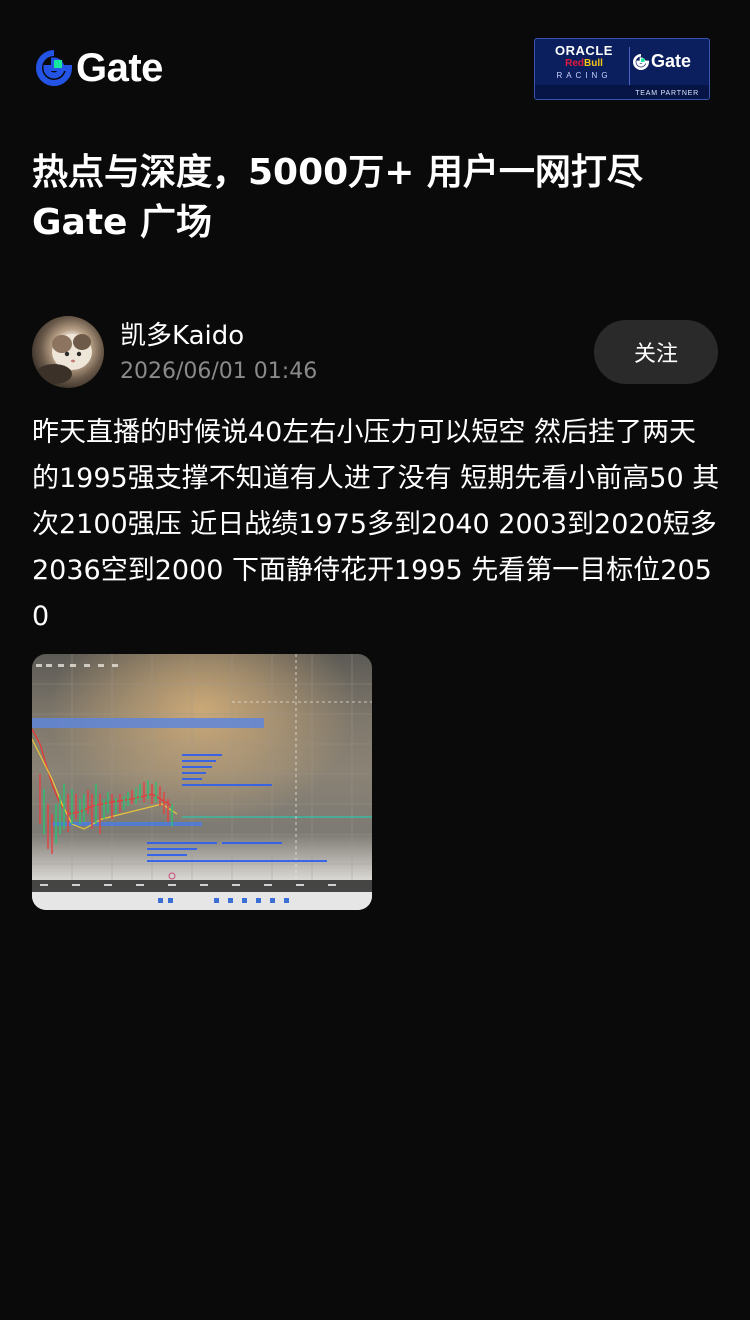  I want to click on follow-button: 关注, so click(656, 352).